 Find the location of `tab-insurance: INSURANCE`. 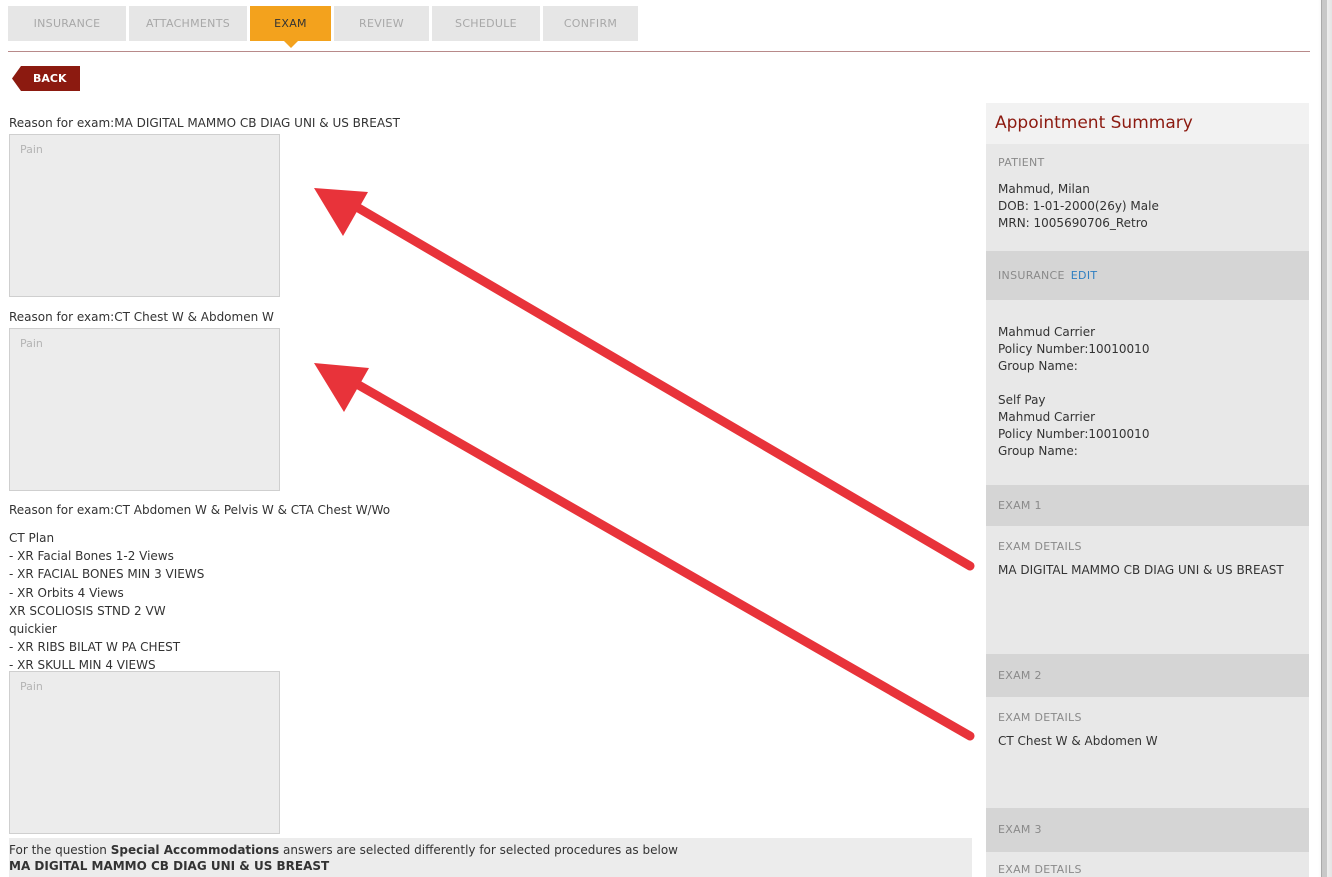

tab-insurance: INSURANCE is located at coordinates (67, 23).